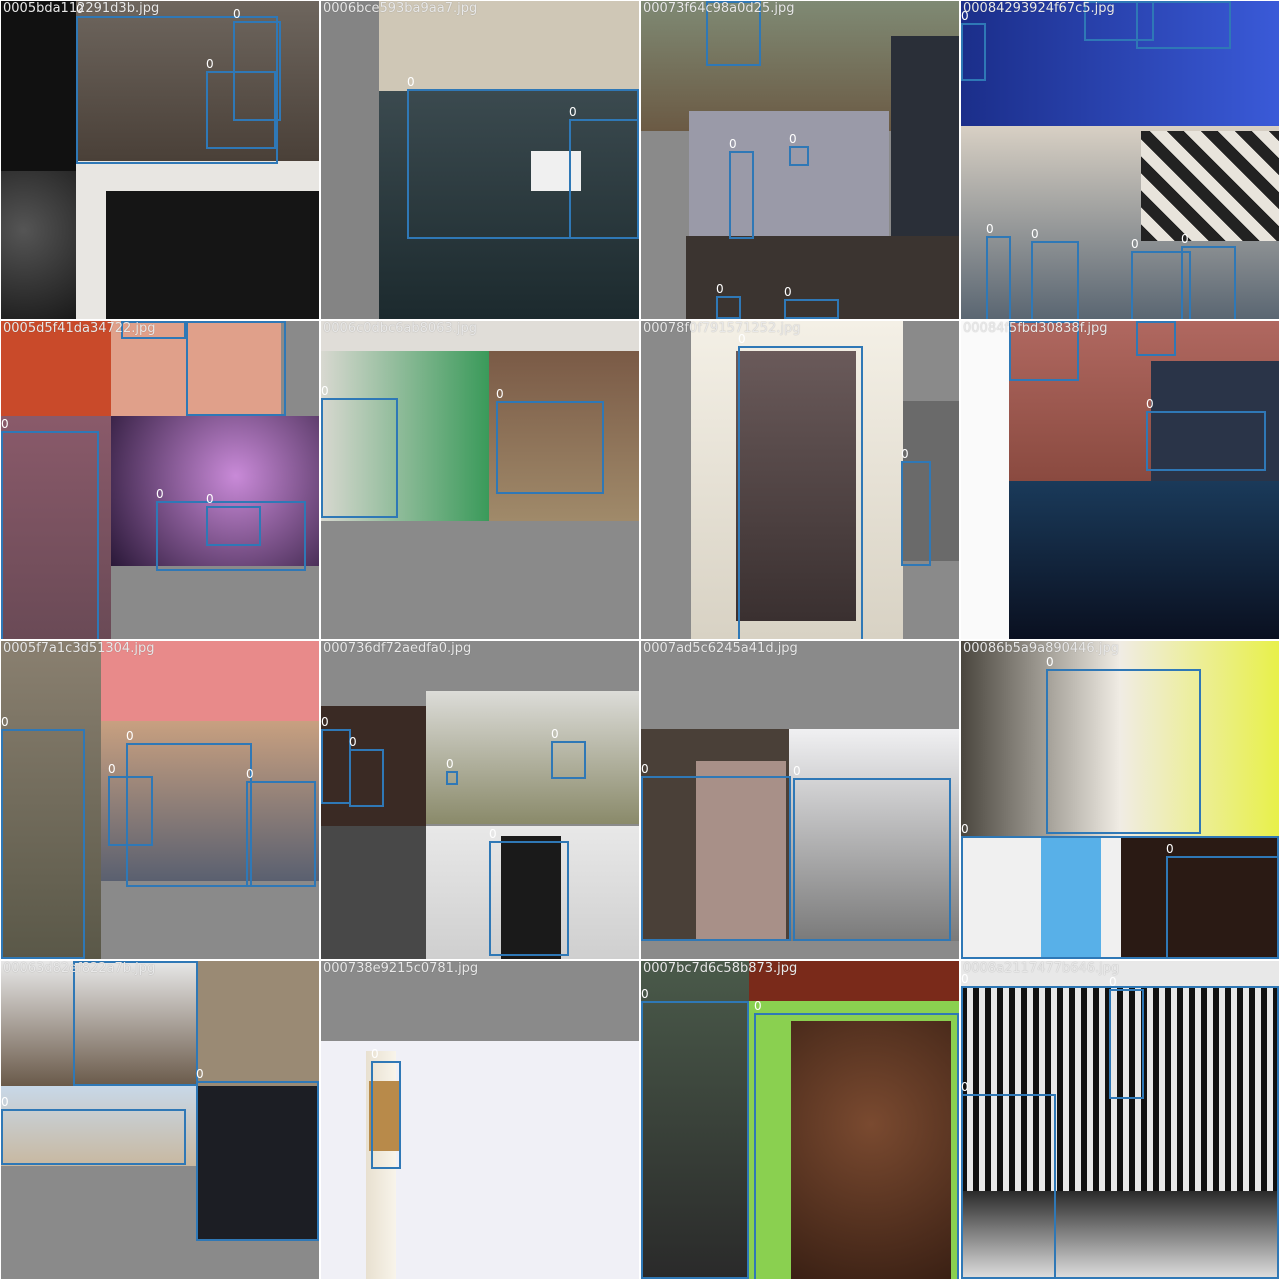 The image size is (1280, 1280). Describe the element at coordinates (81, 8) in the screenshot. I see `tile-filename: 0005bda112291d3b.jpg` at that location.